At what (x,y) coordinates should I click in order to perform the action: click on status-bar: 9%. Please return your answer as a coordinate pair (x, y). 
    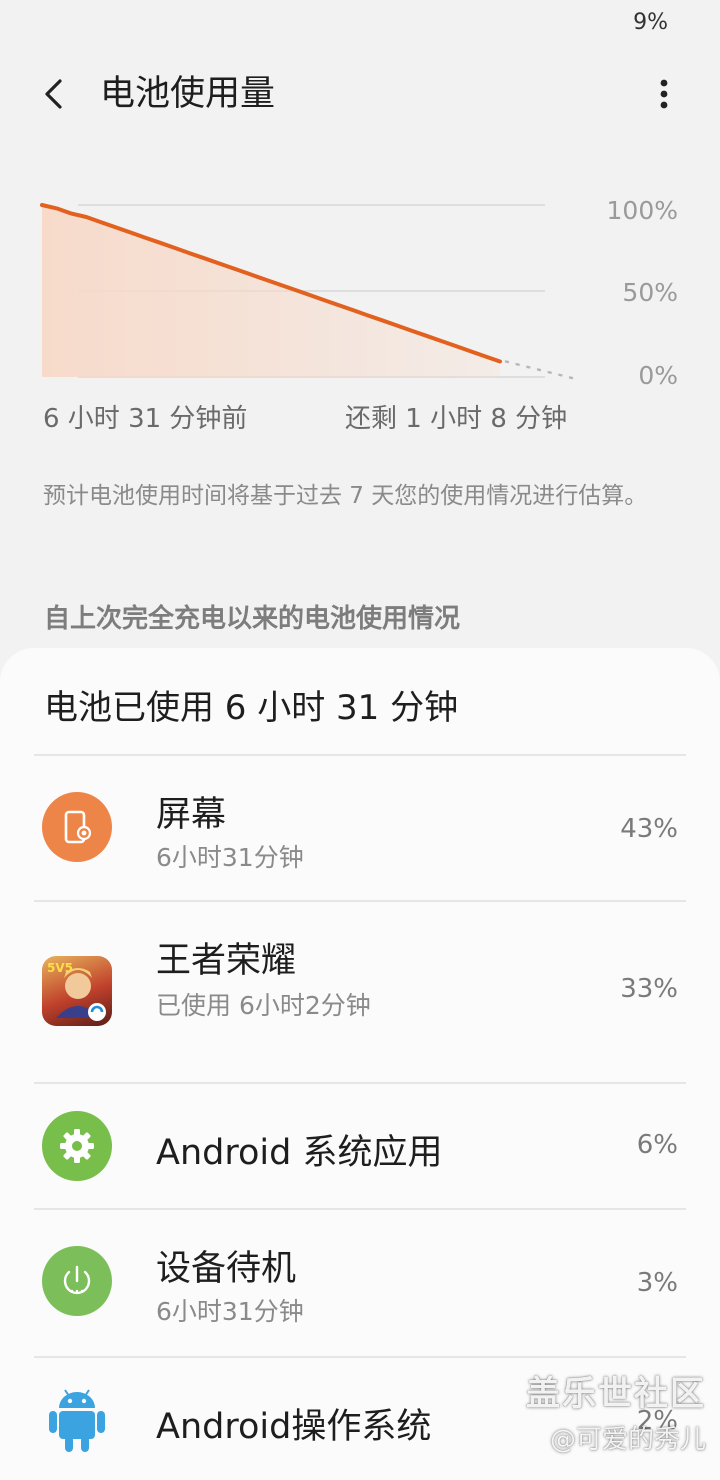
    Looking at the image, I should click on (360, 23).